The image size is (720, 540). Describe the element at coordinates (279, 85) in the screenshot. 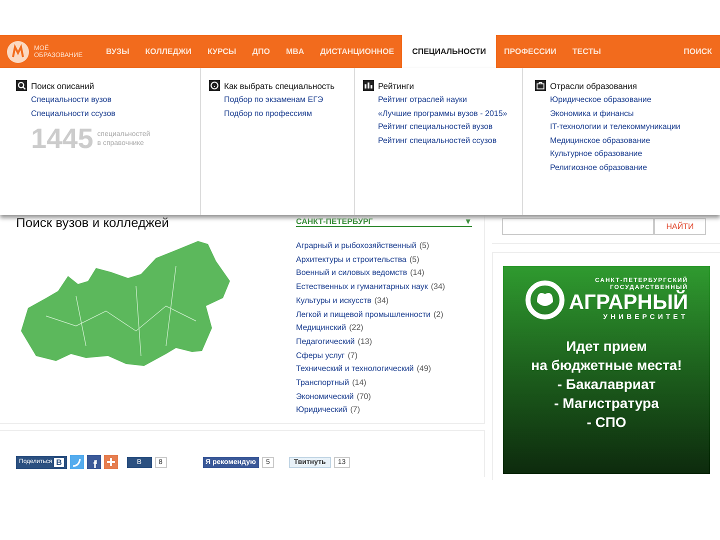

I see `section-title: Как выбрать специальность` at that location.